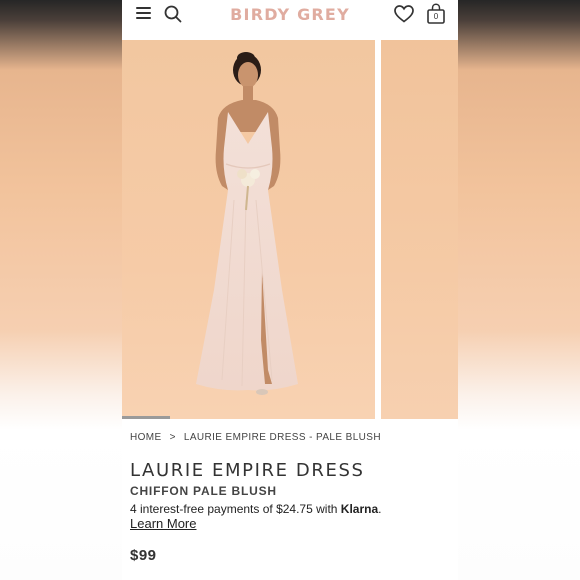 Image resolution: width=580 pixels, height=580 pixels. What do you see at coordinates (143, 555) in the screenshot?
I see `product-price: $99` at bounding box center [143, 555].